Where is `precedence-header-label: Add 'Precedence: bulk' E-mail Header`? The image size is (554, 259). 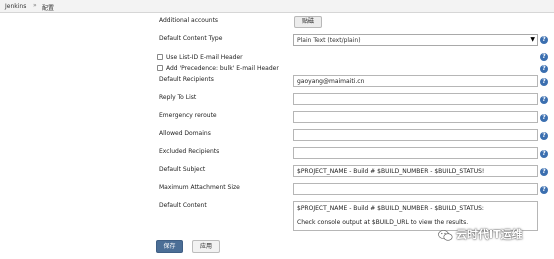
precedence-header-label: Add 'Precedence: bulk' E-mail Header is located at coordinates (222, 68).